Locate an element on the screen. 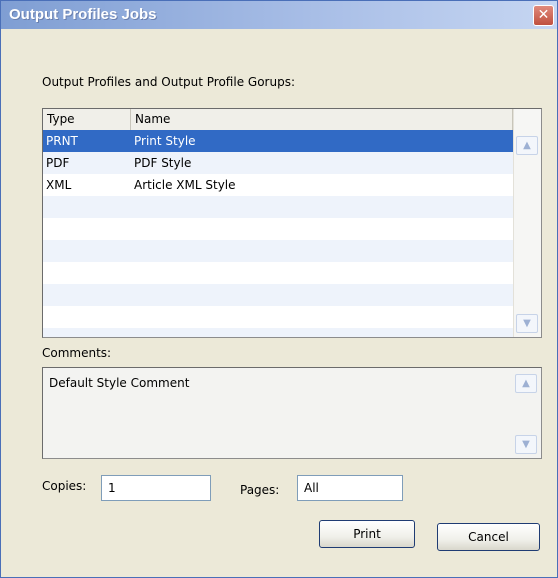  title-bar: Output Profiles Jobs ✕ is located at coordinates (279, 15).